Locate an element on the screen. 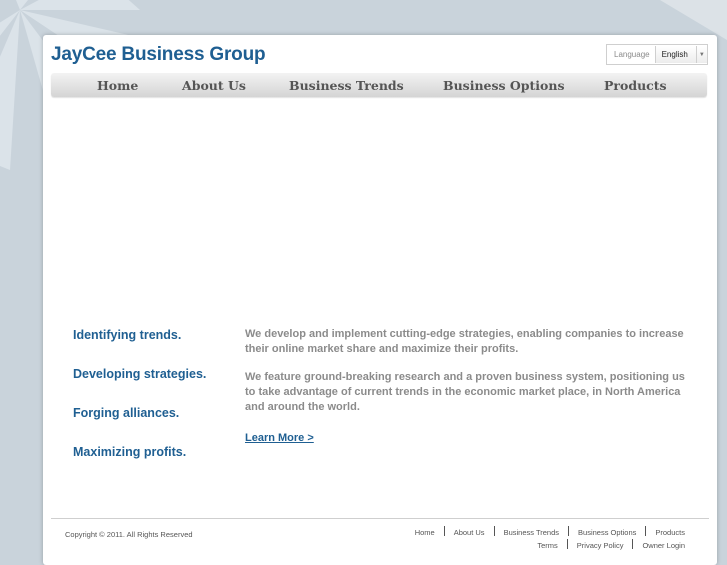  nav-home: Home is located at coordinates (117, 85).